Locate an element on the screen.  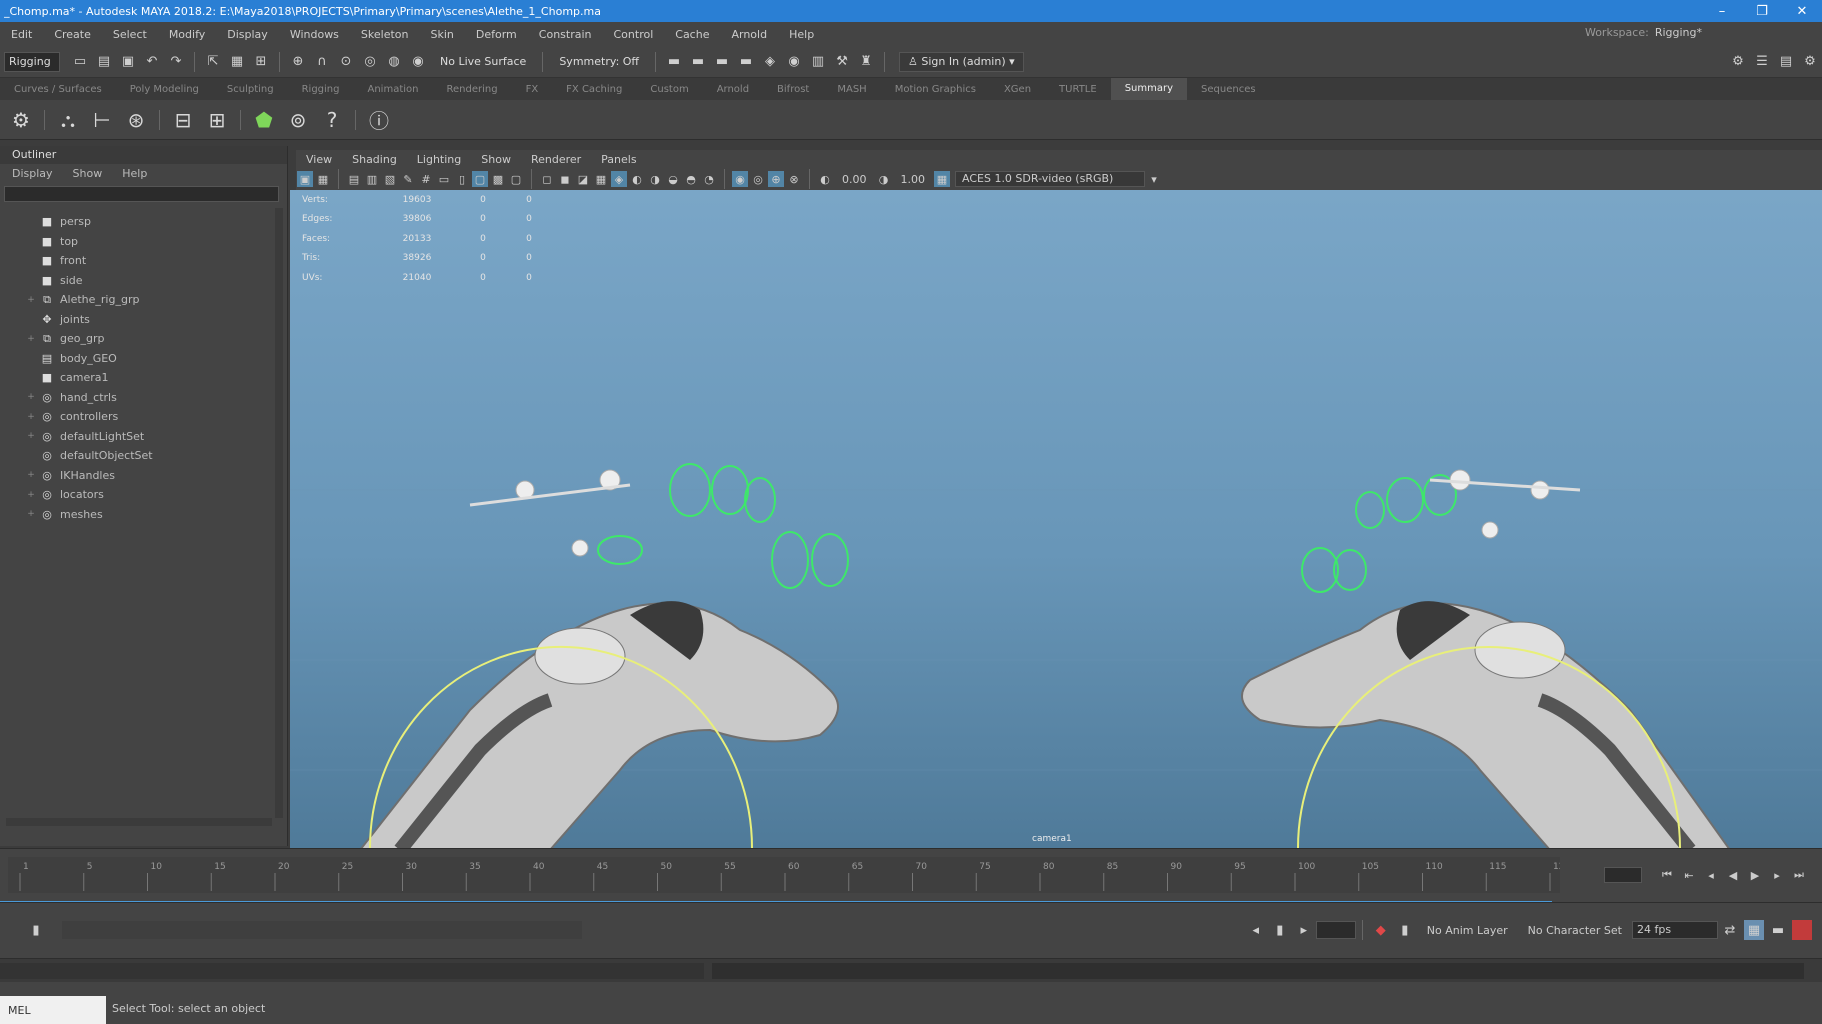
tool-settings-icon: ⚙ is located at coordinates (1810, 62).